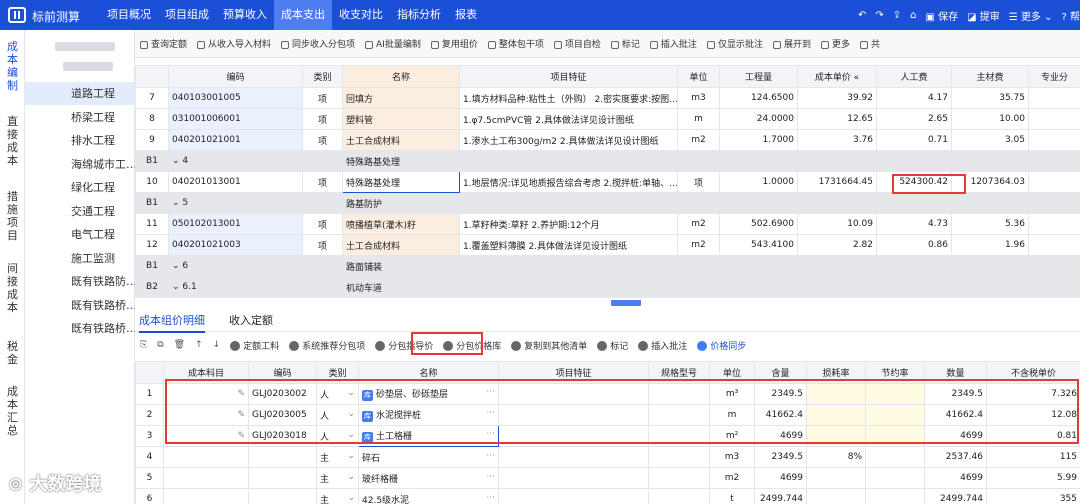  What do you see at coordinates (607, 478) in the screenshot?
I see `table-row: 5主 ⌄ 玻纤格栅 ··· m2 4699 4699 5.99` at bounding box center [607, 478].